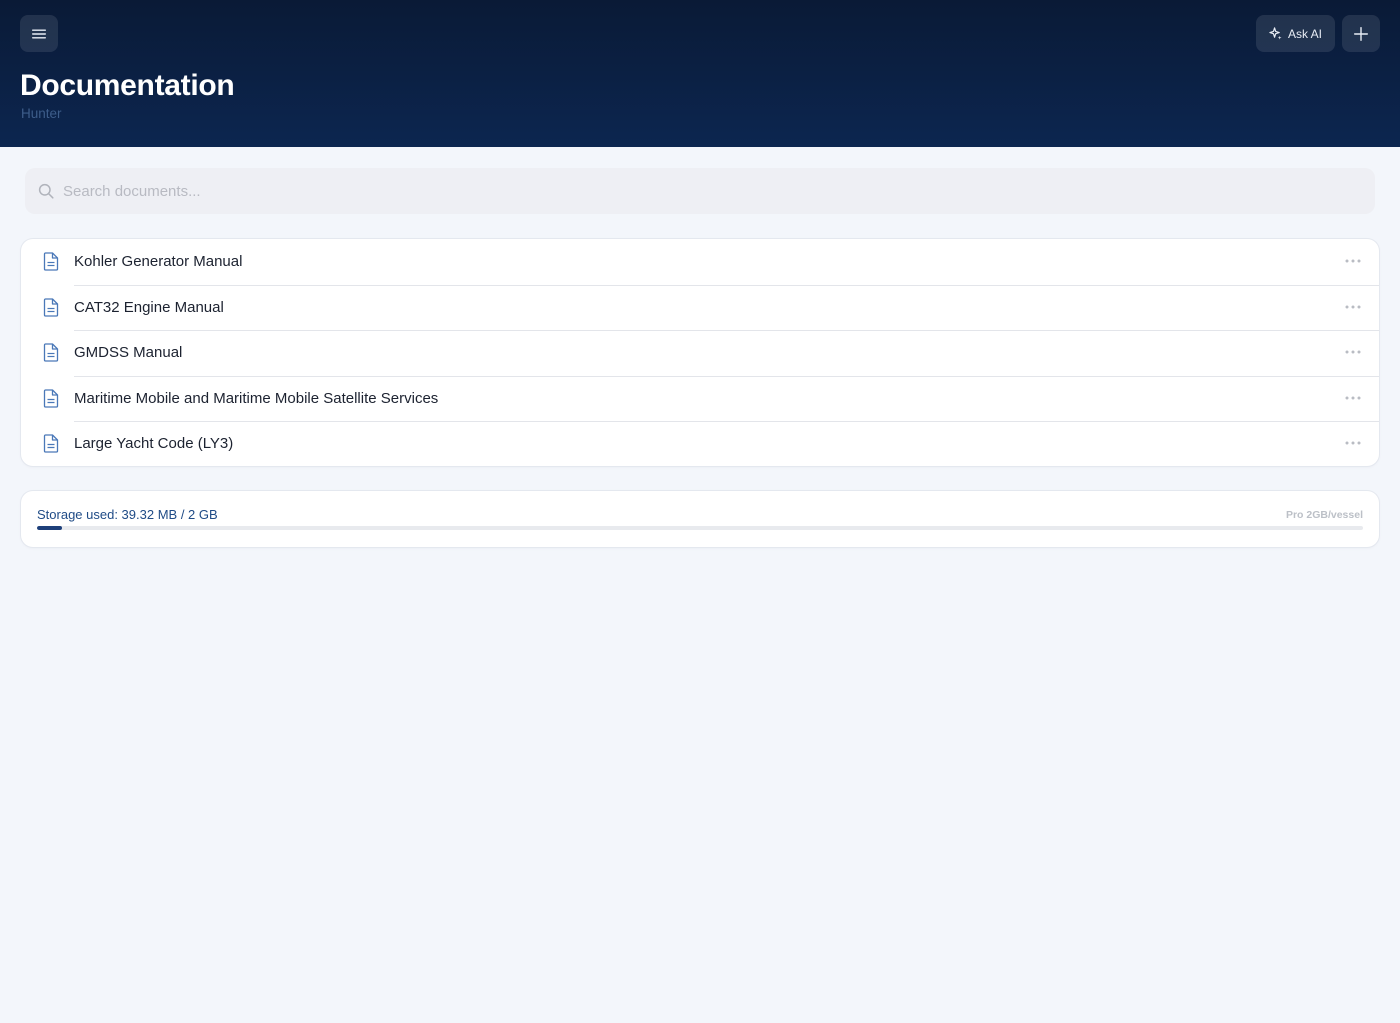  I want to click on document-title: Kohler Generator Manual, so click(158, 261).